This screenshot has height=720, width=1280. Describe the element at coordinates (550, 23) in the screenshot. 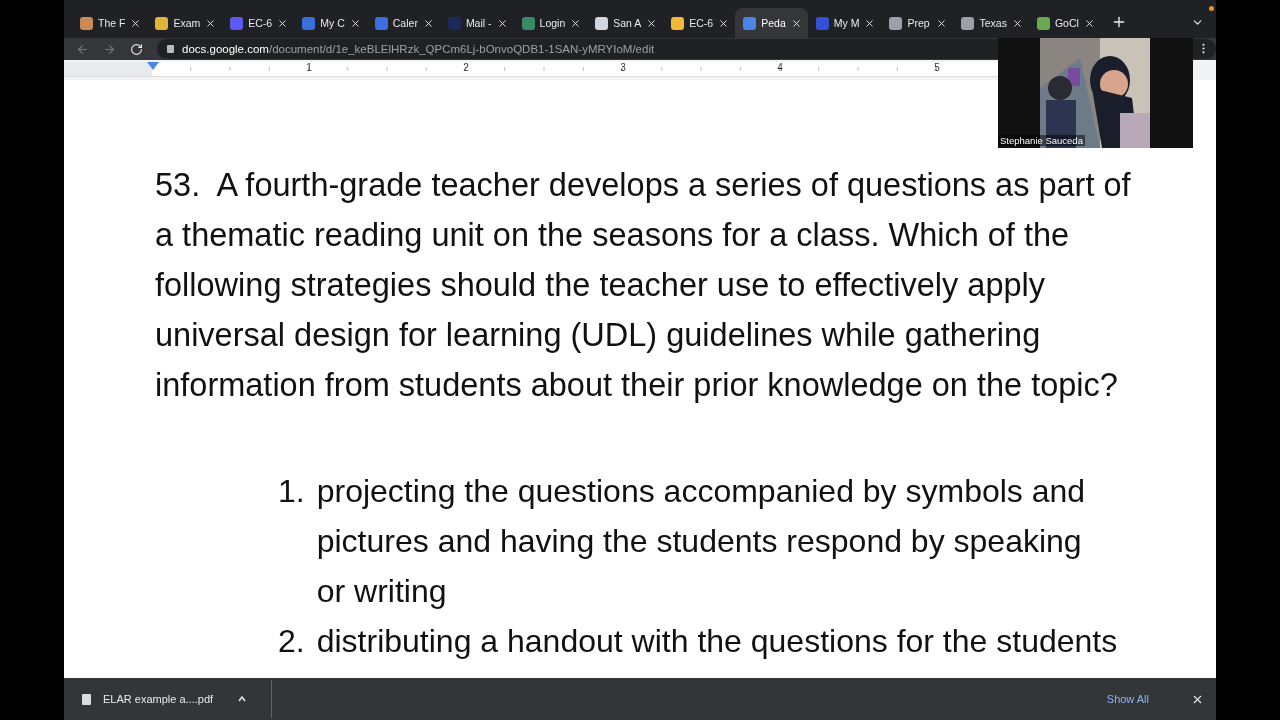

I see `browser-tab: Login` at that location.